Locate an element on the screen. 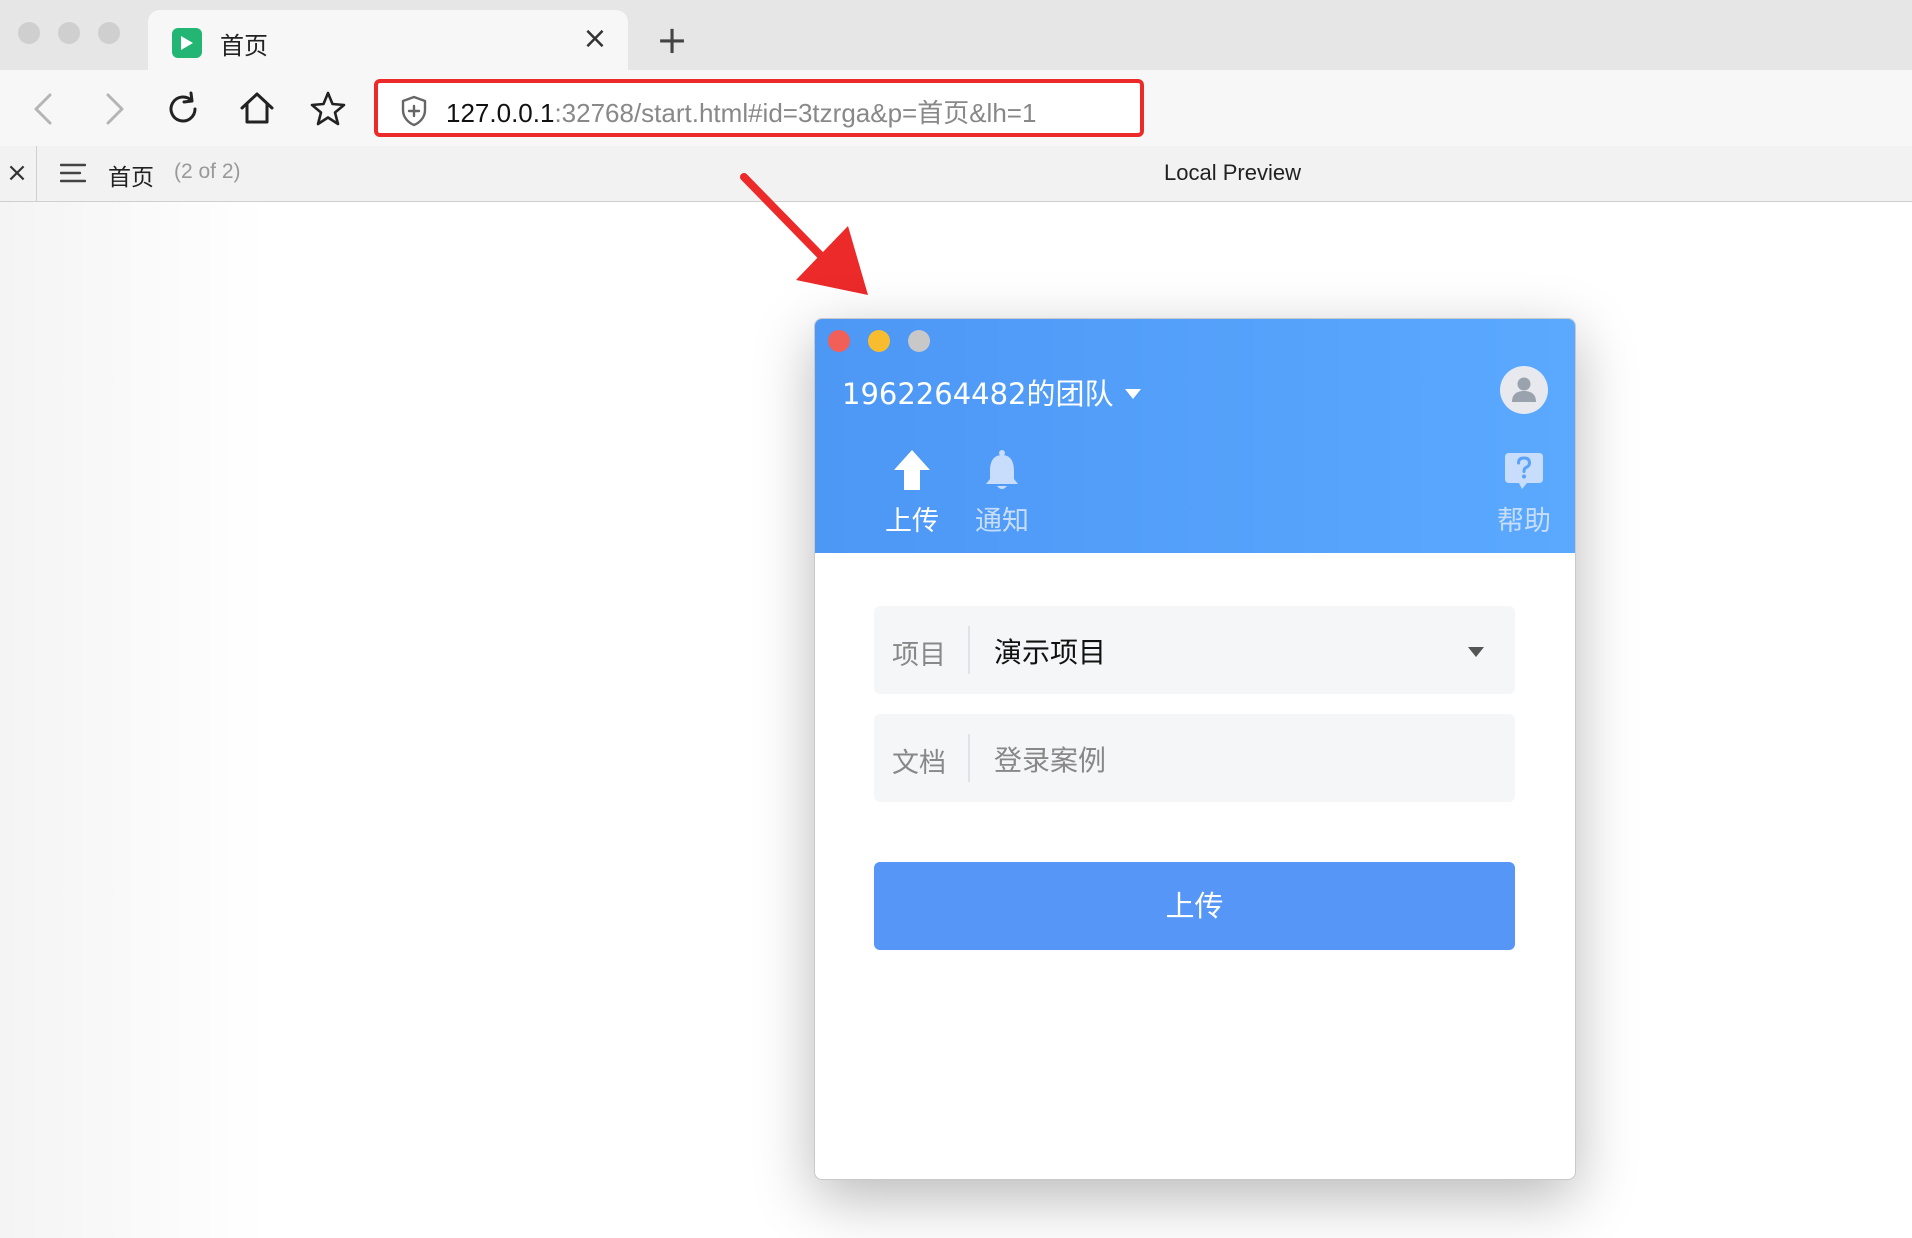 Image resolution: width=1912 pixels, height=1238 pixels. project-label: 项目 is located at coordinates (919, 655).